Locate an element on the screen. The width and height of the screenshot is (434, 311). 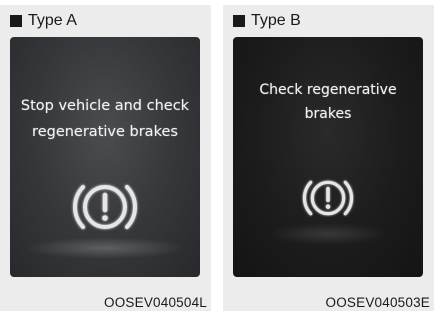
panel-title: Type B is located at coordinates (276, 20).